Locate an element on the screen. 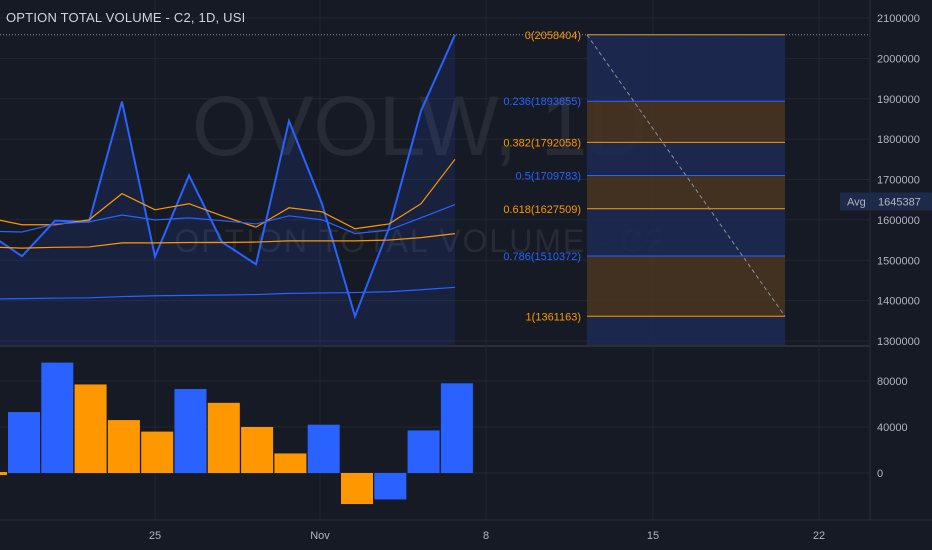  y-tick-label: 1600000 is located at coordinates (898, 221).